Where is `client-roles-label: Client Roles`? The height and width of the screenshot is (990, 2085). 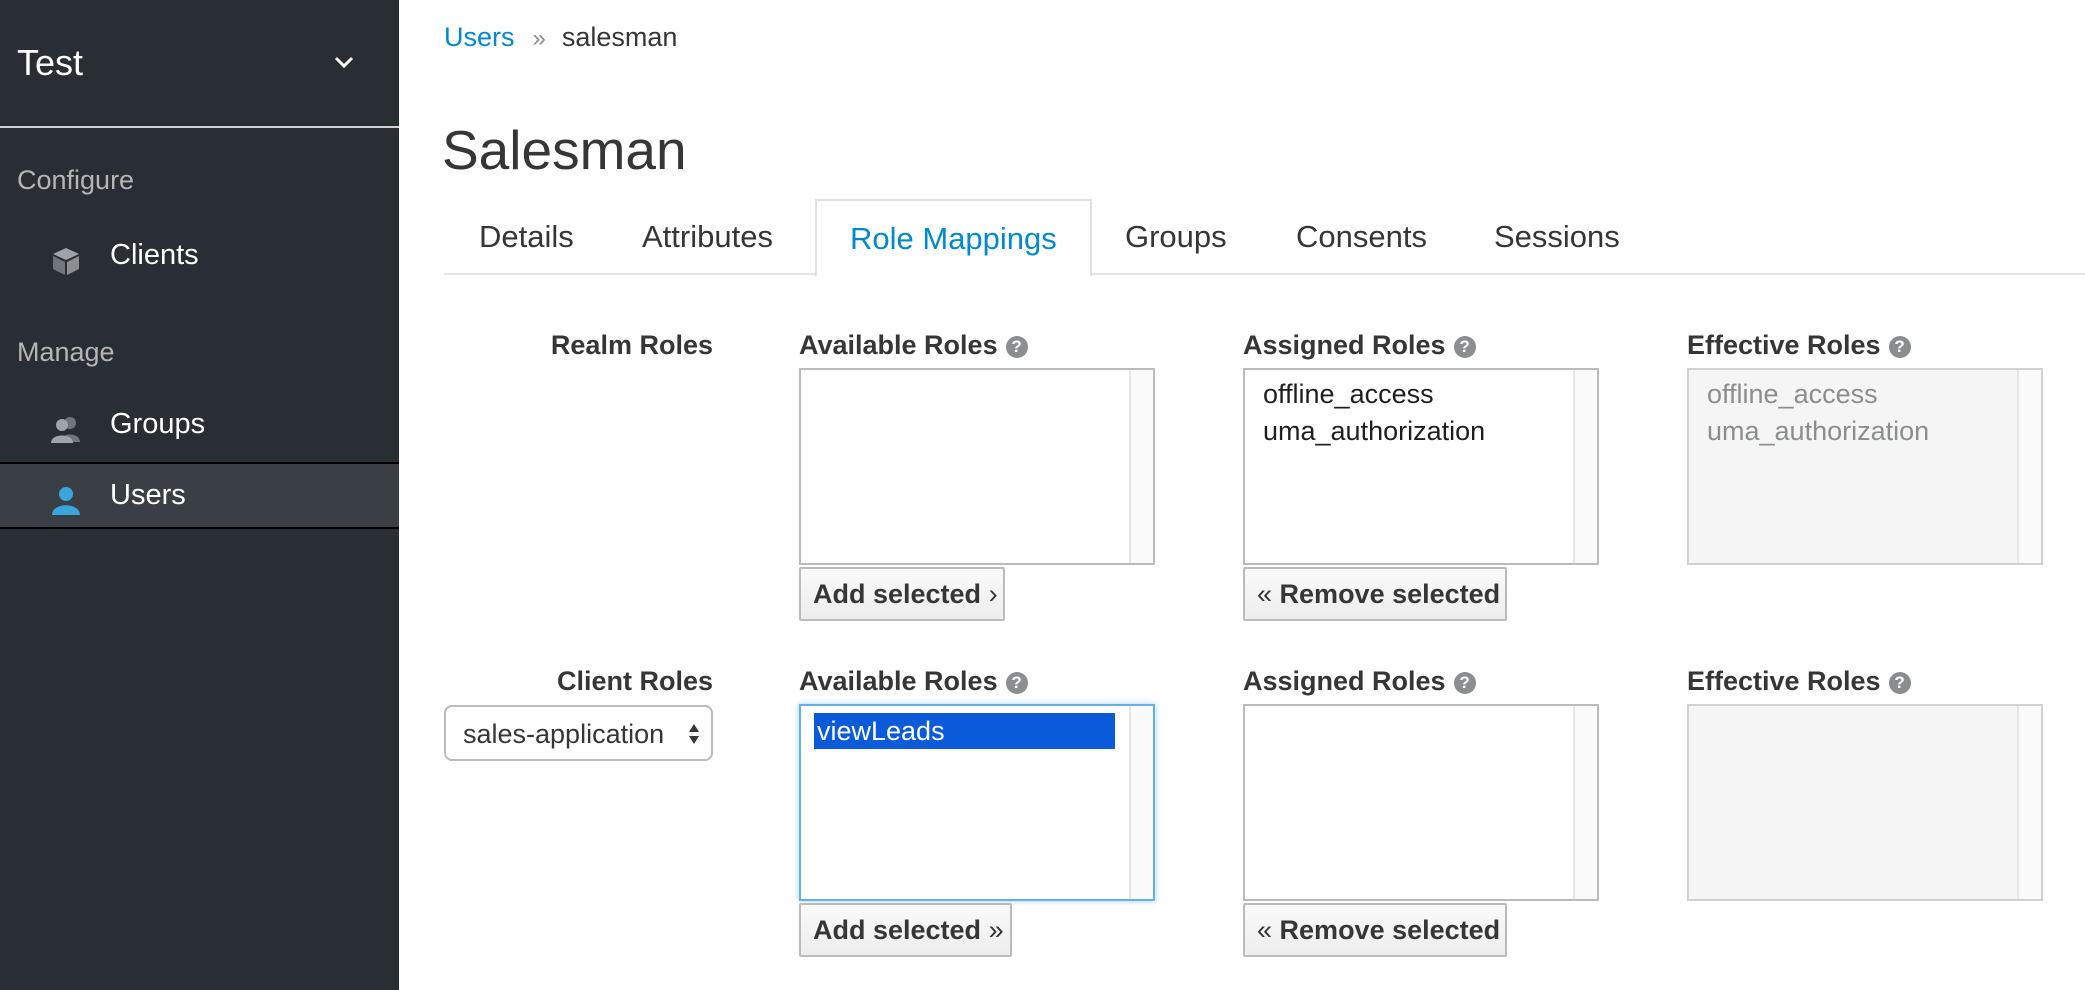
client-roles-label: Client Roles is located at coordinates (634, 681).